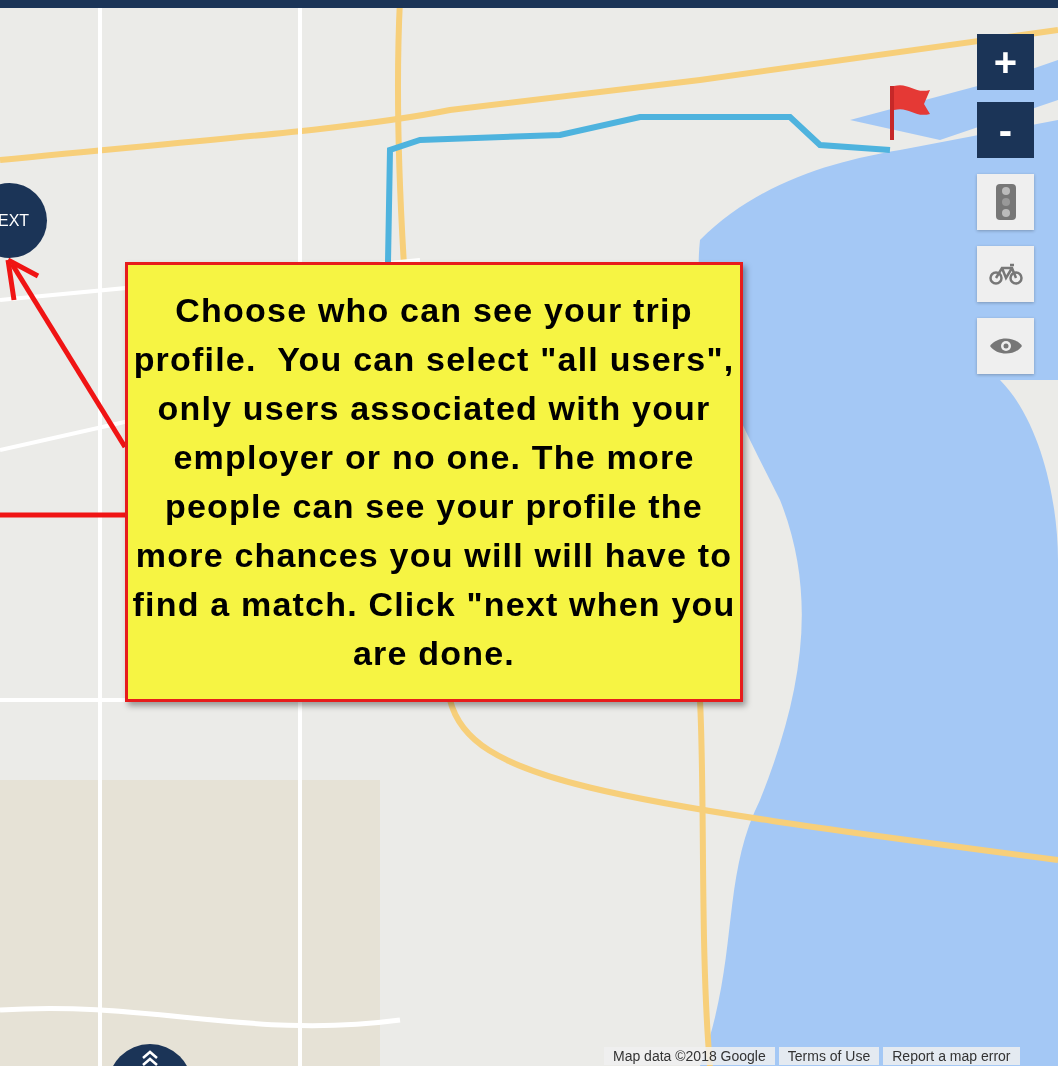  What do you see at coordinates (951, 1056) in the screenshot?
I see `report-link: Report a map error` at bounding box center [951, 1056].